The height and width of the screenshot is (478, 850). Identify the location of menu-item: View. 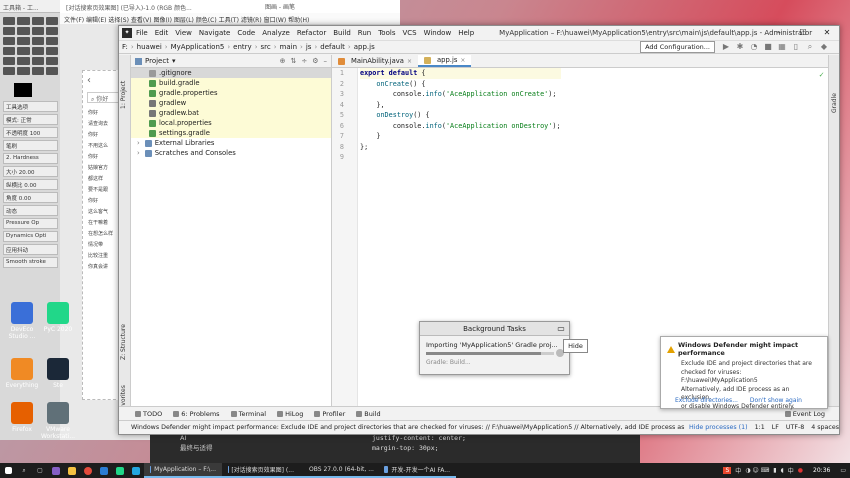
(183, 33).